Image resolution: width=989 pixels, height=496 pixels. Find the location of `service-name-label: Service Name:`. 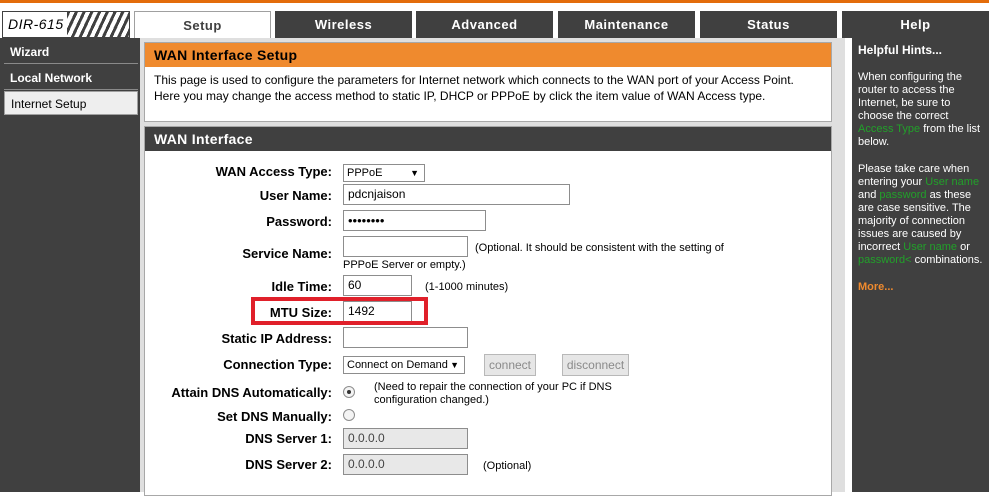

service-name-label: Service Name: is located at coordinates (287, 253).